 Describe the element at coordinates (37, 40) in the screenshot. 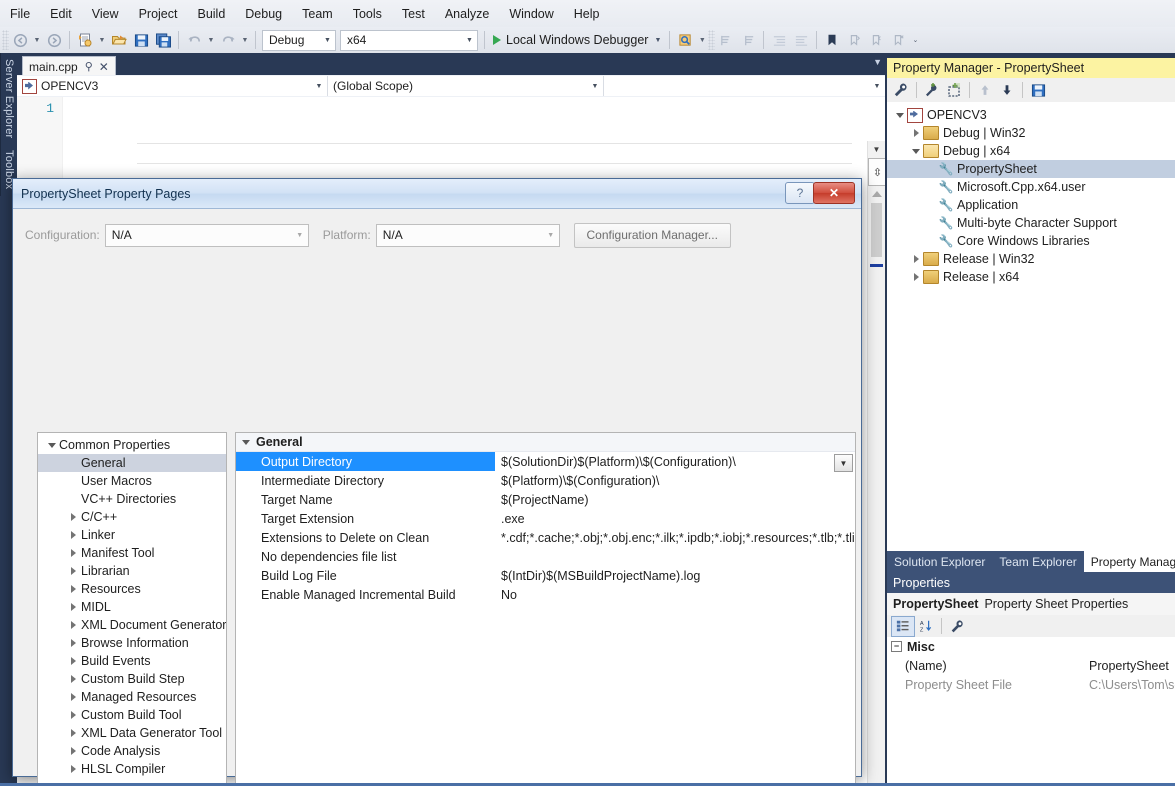

I see `navigate-back-dropdown-icon: ▼` at that location.